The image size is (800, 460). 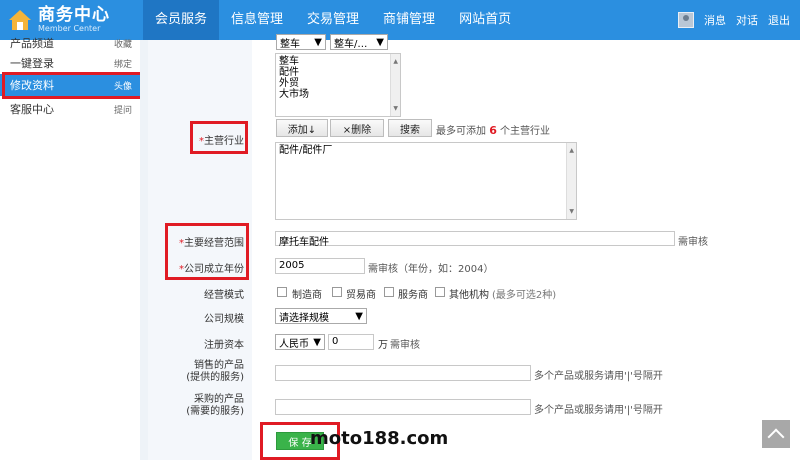 What do you see at coordinates (426, 181) in the screenshot?
I see `selected-industry-list: 配件/配件厂 ▲ ▼` at bounding box center [426, 181].